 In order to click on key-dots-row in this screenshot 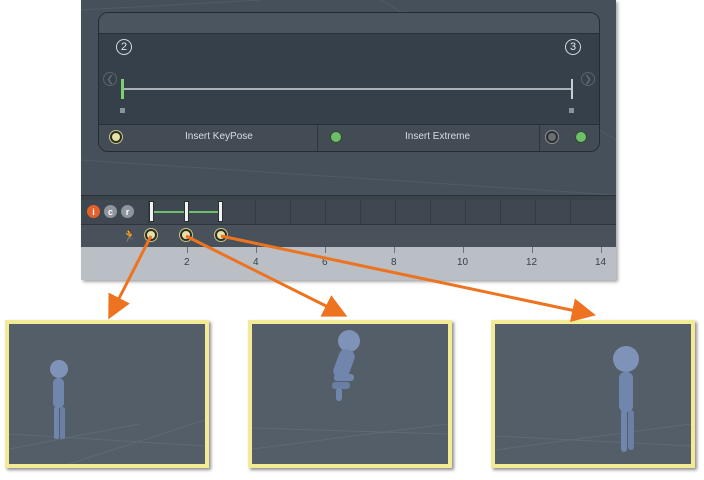, I will do `click(348, 236)`.